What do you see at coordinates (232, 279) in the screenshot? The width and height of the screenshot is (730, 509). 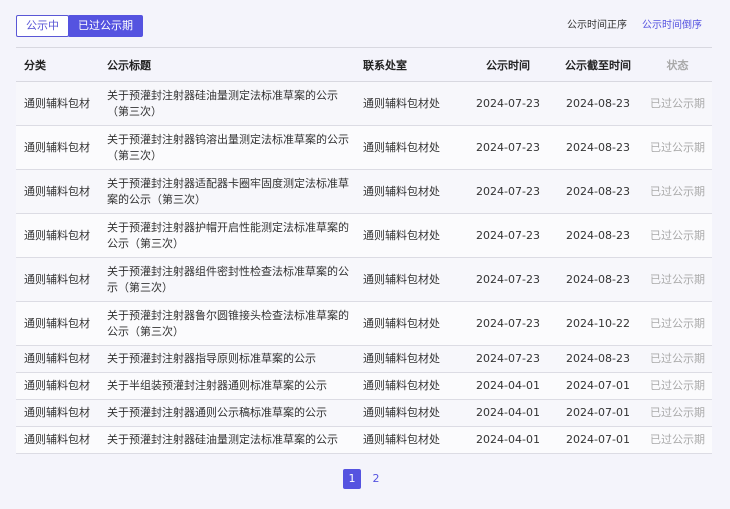 I see `cell-title-link: 关于预灌封注射器组件密封性检查法标准草案的公示（第三次）` at bounding box center [232, 279].